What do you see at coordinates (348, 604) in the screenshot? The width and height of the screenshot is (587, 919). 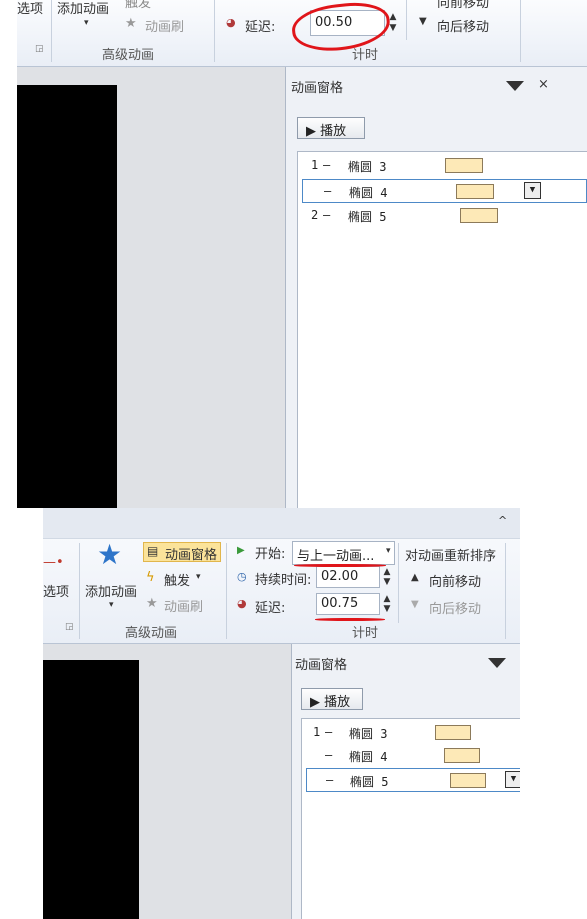 I see `delay-input: 00.75` at bounding box center [348, 604].